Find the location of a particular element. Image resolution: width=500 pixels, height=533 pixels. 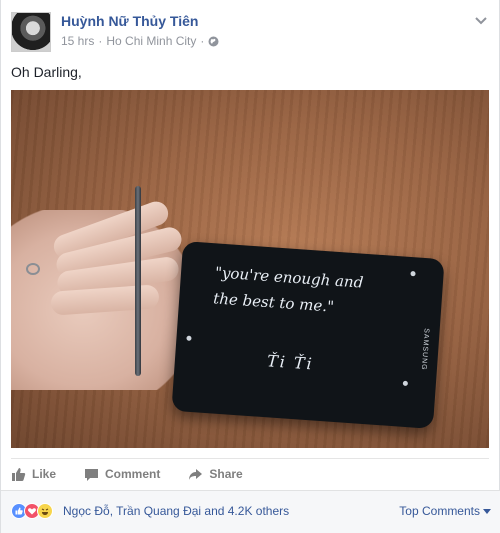

author-name: Huỳnh Nữ Thủy Tiên is located at coordinates (129, 21).